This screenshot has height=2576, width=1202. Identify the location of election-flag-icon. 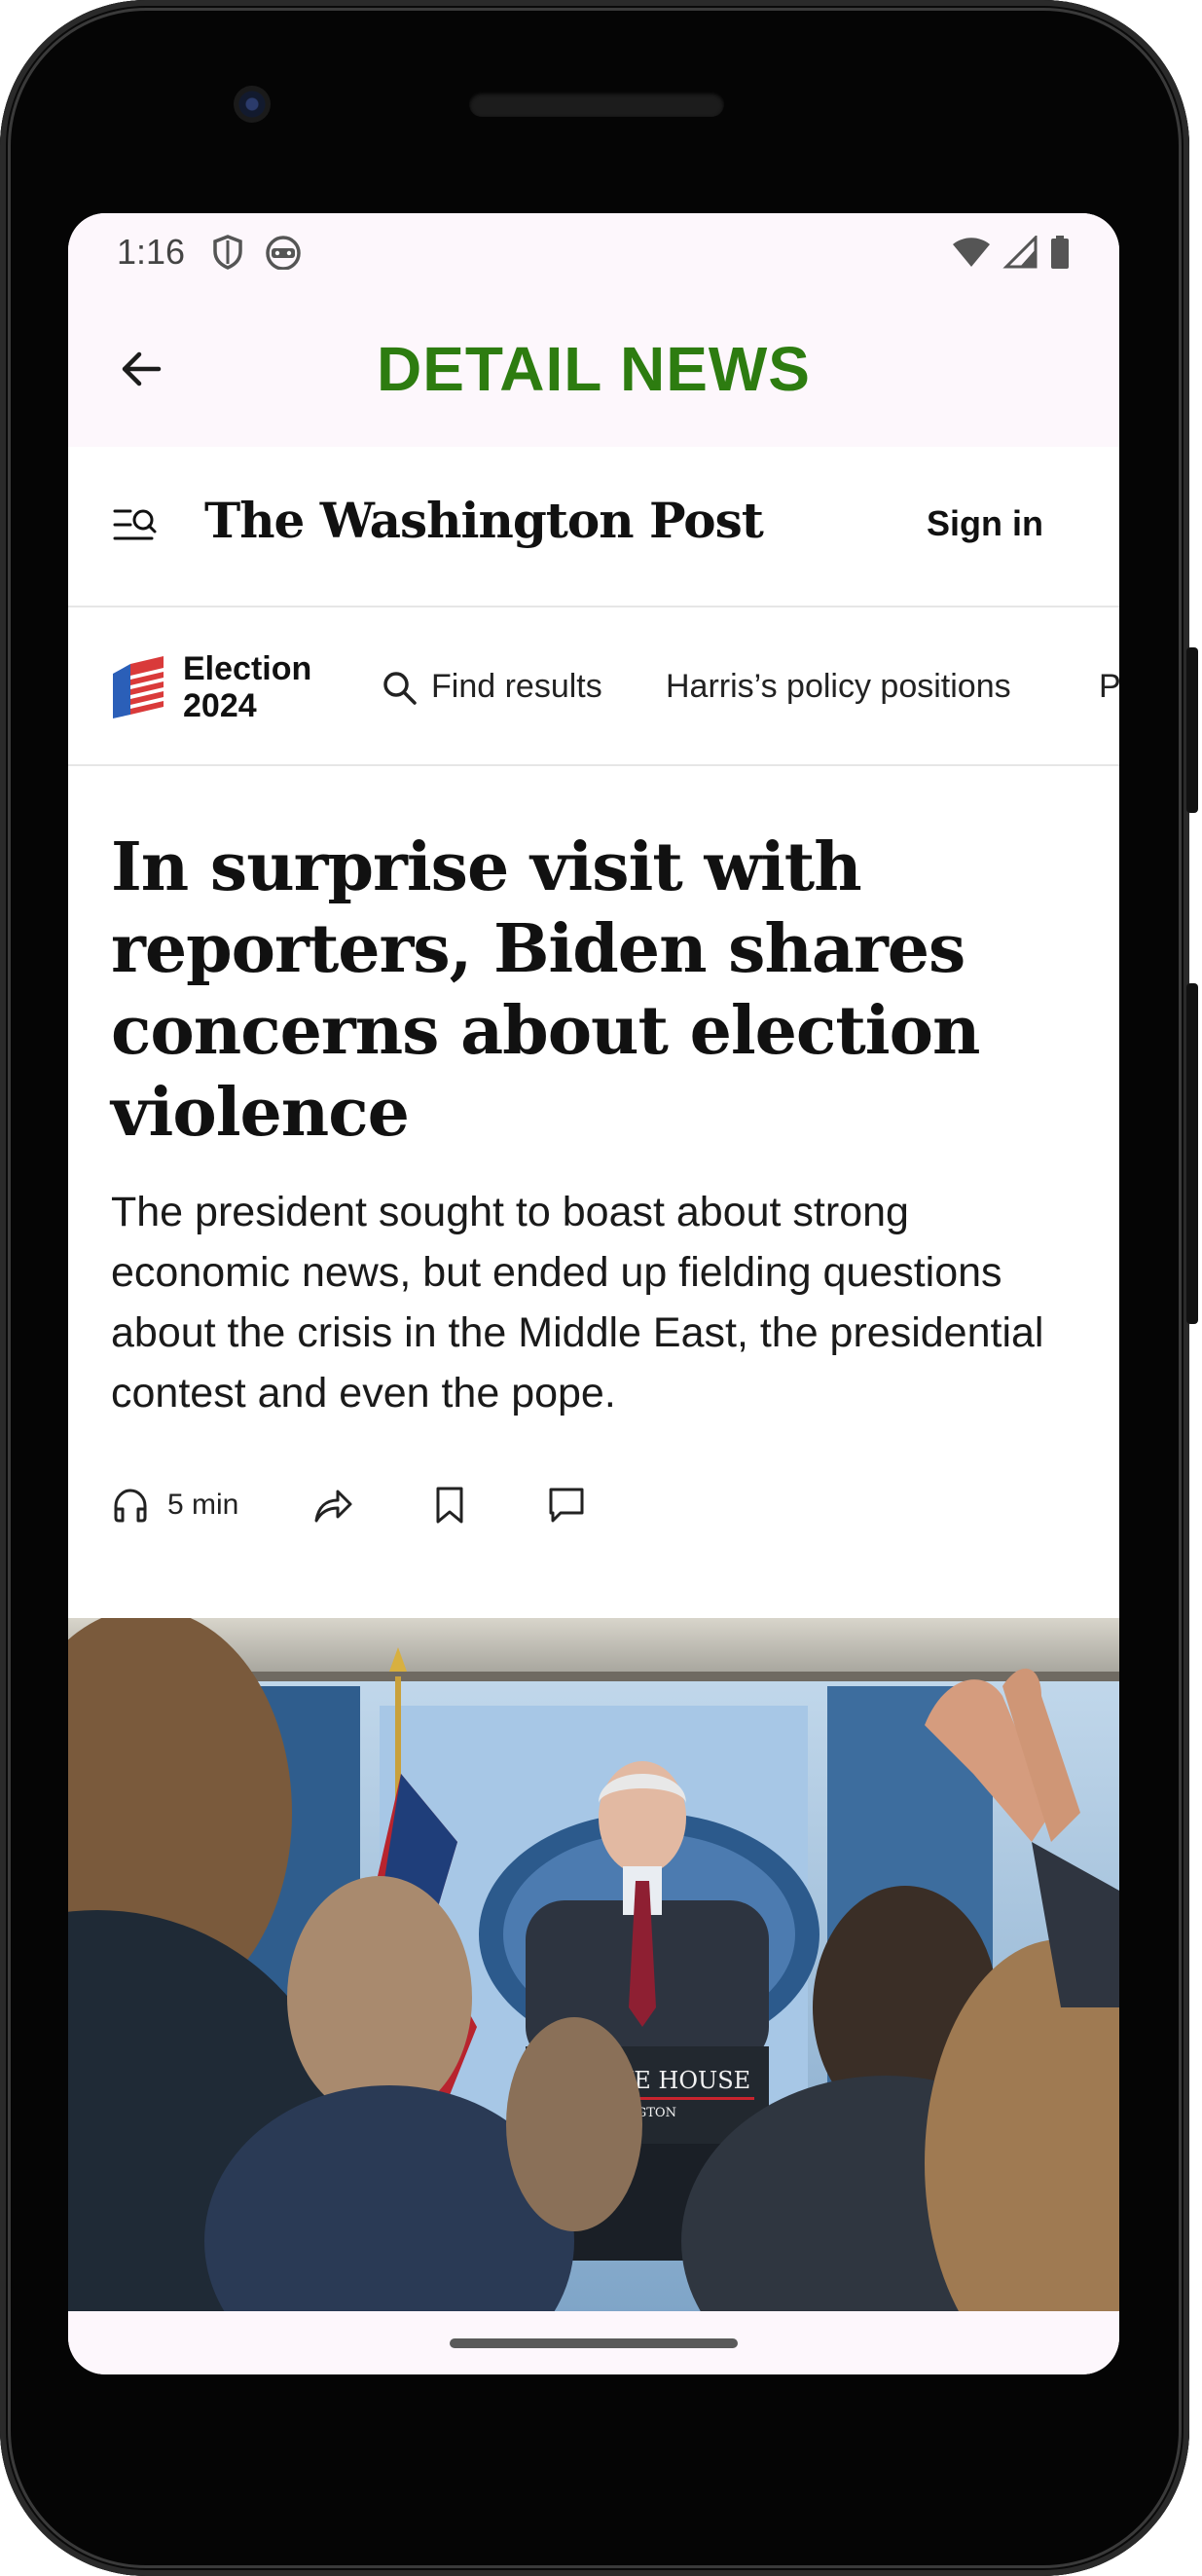
(139, 687).